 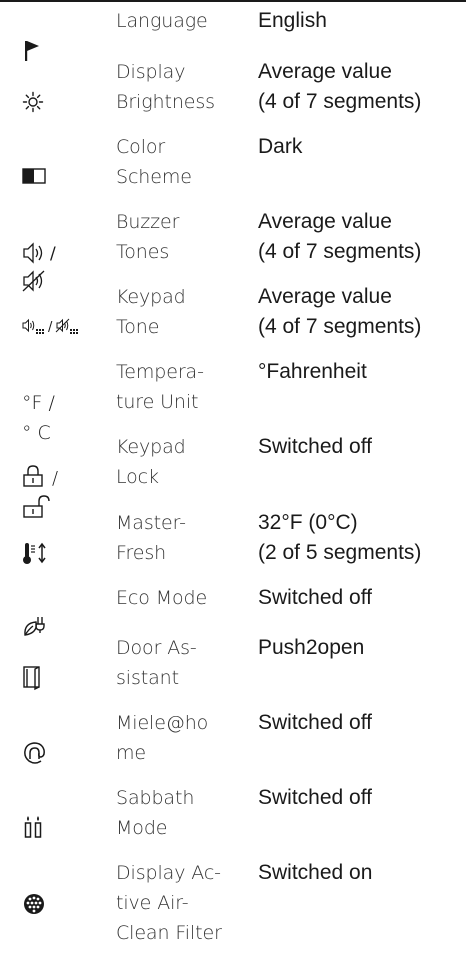 What do you see at coordinates (311, 647) in the screenshot?
I see `setting-value: Push2open` at bounding box center [311, 647].